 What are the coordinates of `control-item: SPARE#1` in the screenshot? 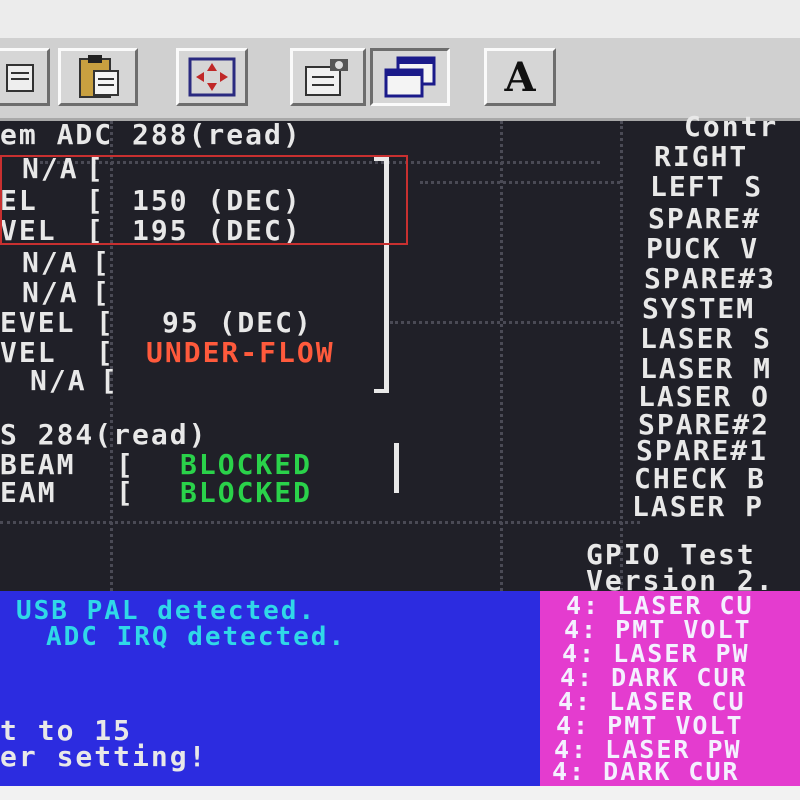 It's located at (702, 450).